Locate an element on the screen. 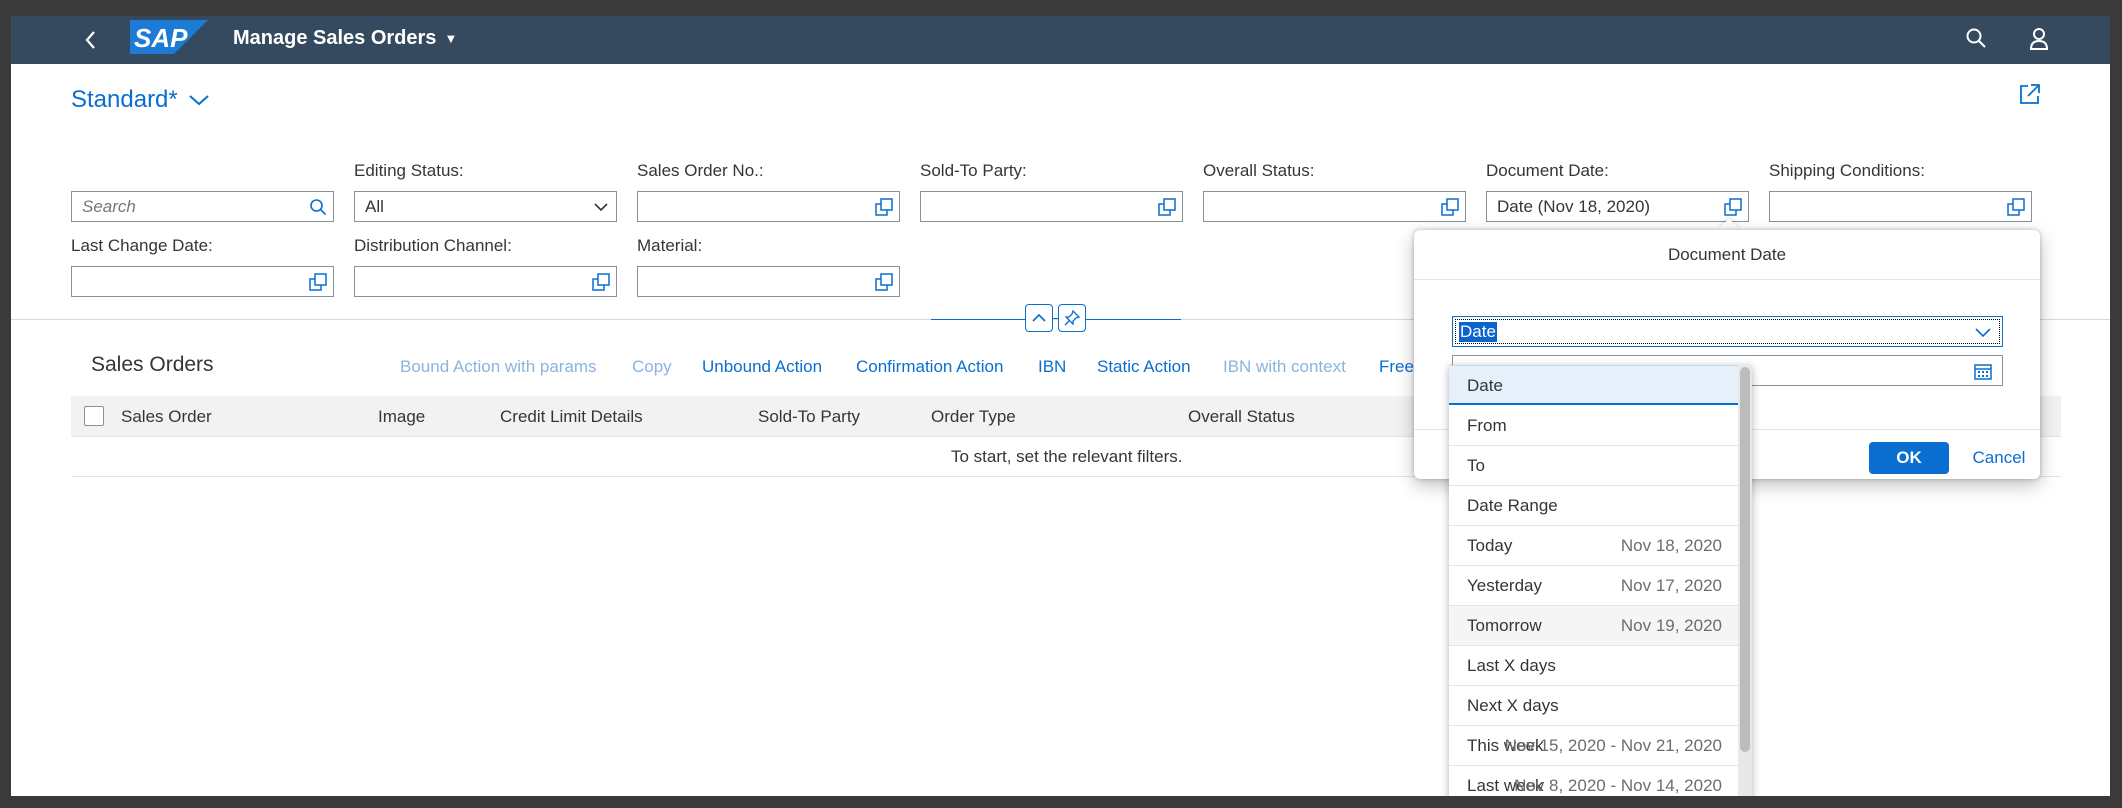 This screenshot has width=2122, height=808. list-item-last-week: Last week Nov 8, 2020 - Nov 14, 2020 is located at coordinates (1593, 781).